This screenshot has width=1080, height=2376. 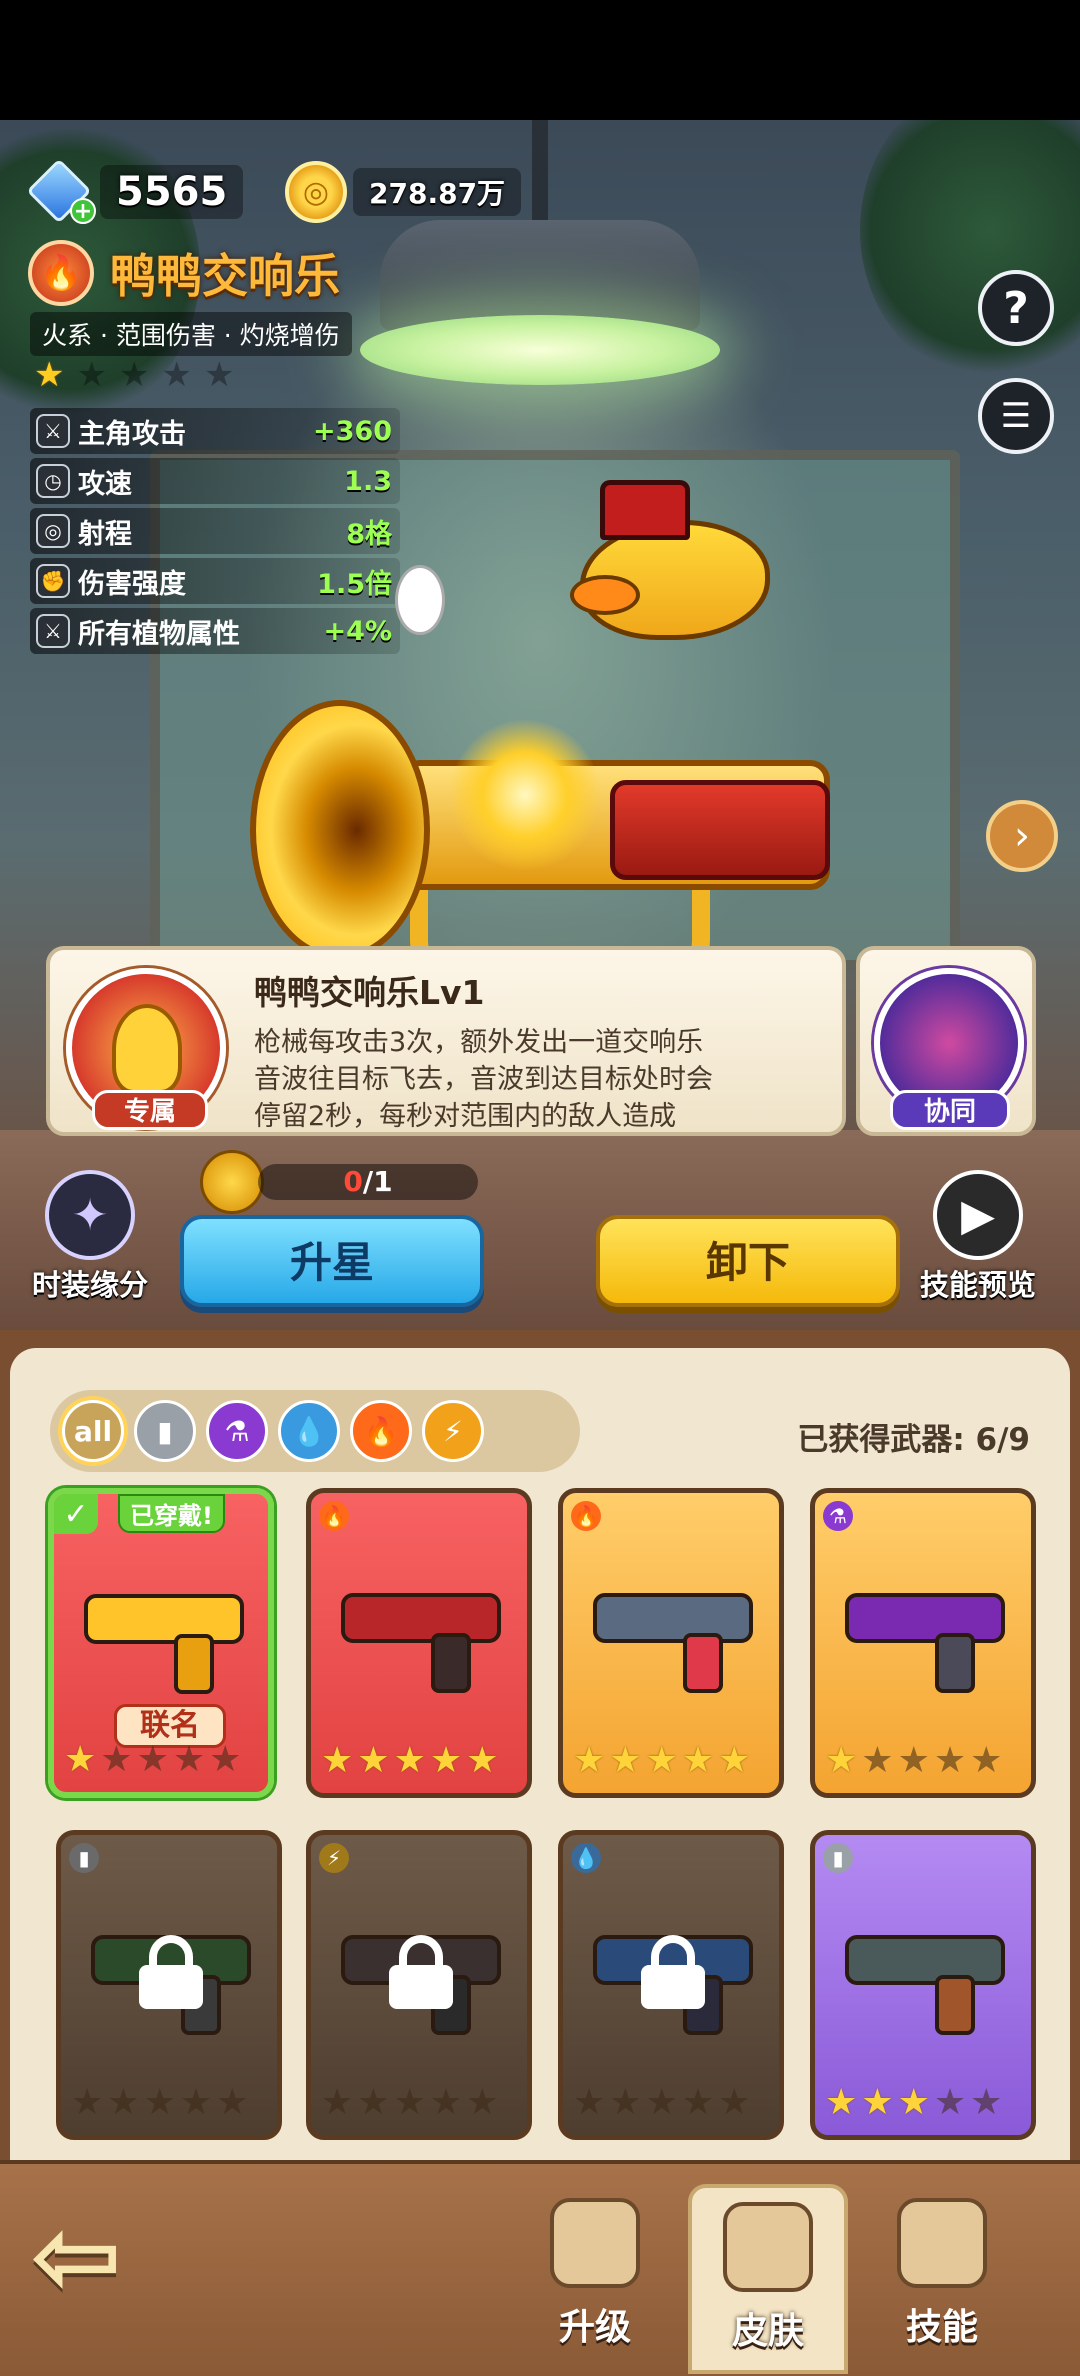 I want to click on question-icon: ?, so click(x=1016, y=308).